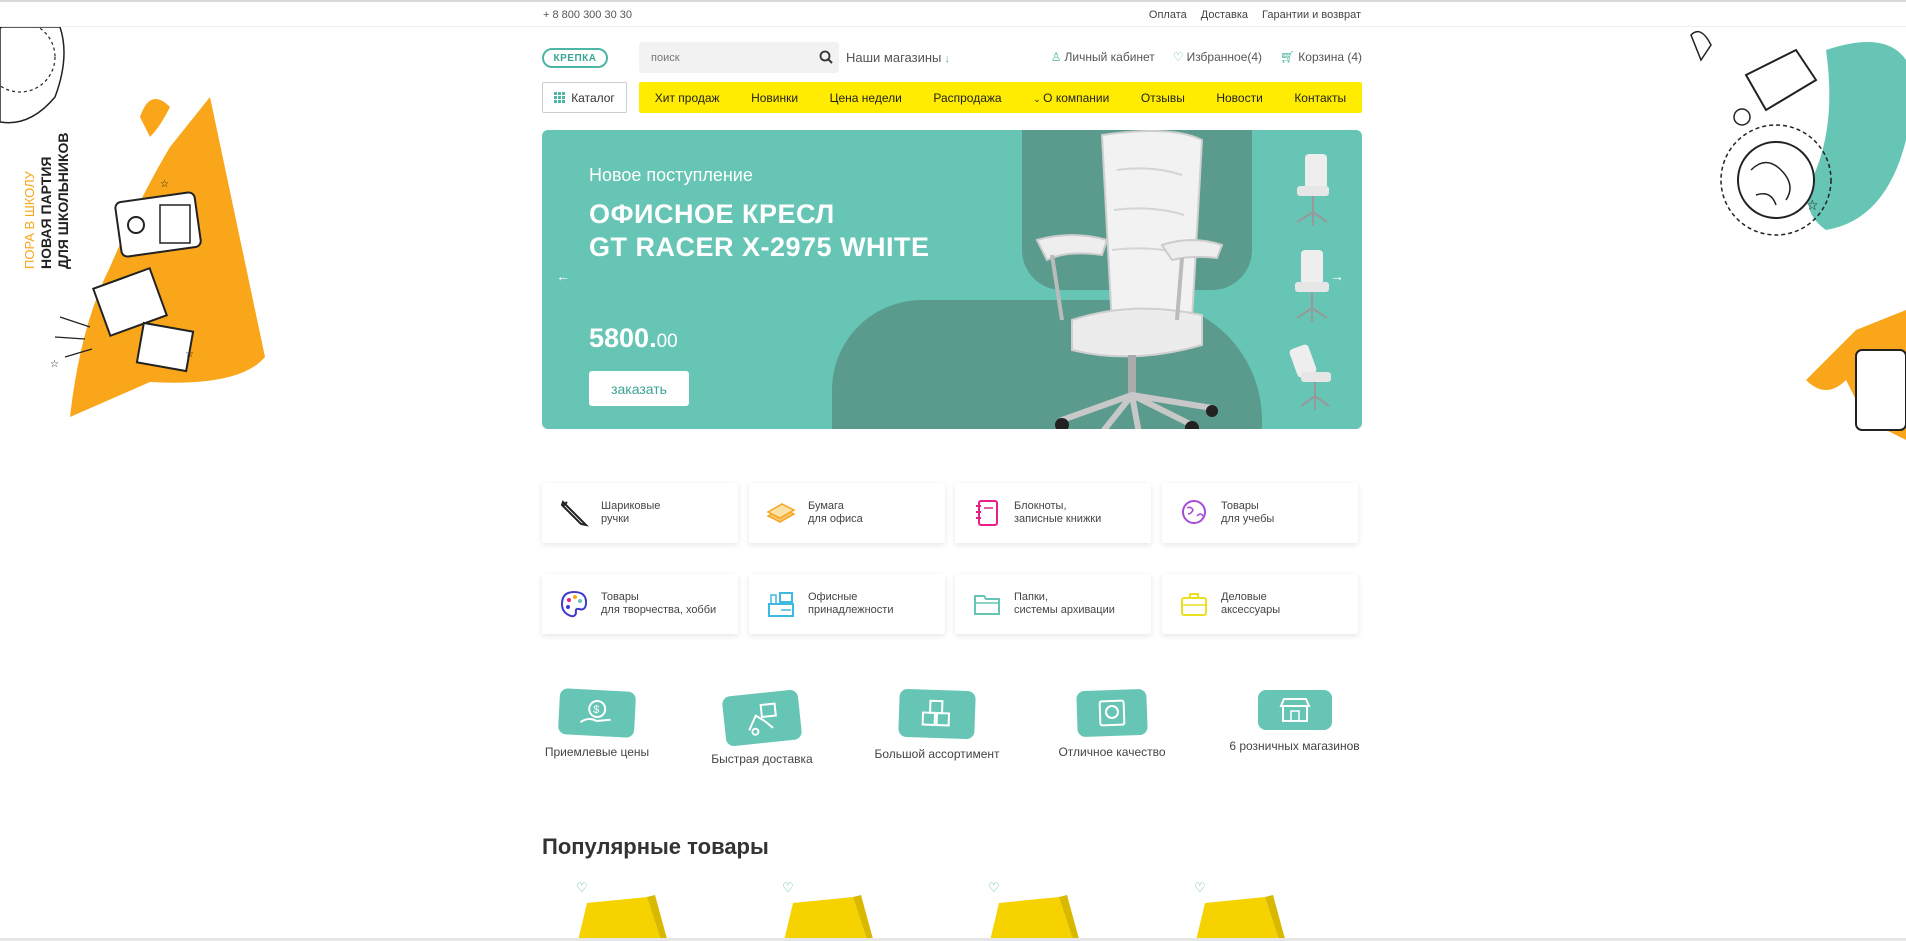 Image resolution: width=1906 pixels, height=941 pixels. What do you see at coordinates (1255, 15) in the screenshot?
I see `top-links: Оплата Доставка Гарантии и возврат` at bounding box center [1255, 15].